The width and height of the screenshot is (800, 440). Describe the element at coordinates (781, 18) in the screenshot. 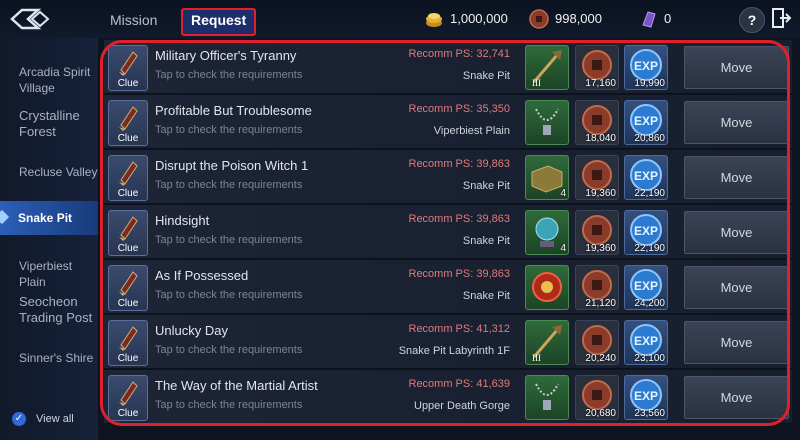

I see `exit-icon` at that location.